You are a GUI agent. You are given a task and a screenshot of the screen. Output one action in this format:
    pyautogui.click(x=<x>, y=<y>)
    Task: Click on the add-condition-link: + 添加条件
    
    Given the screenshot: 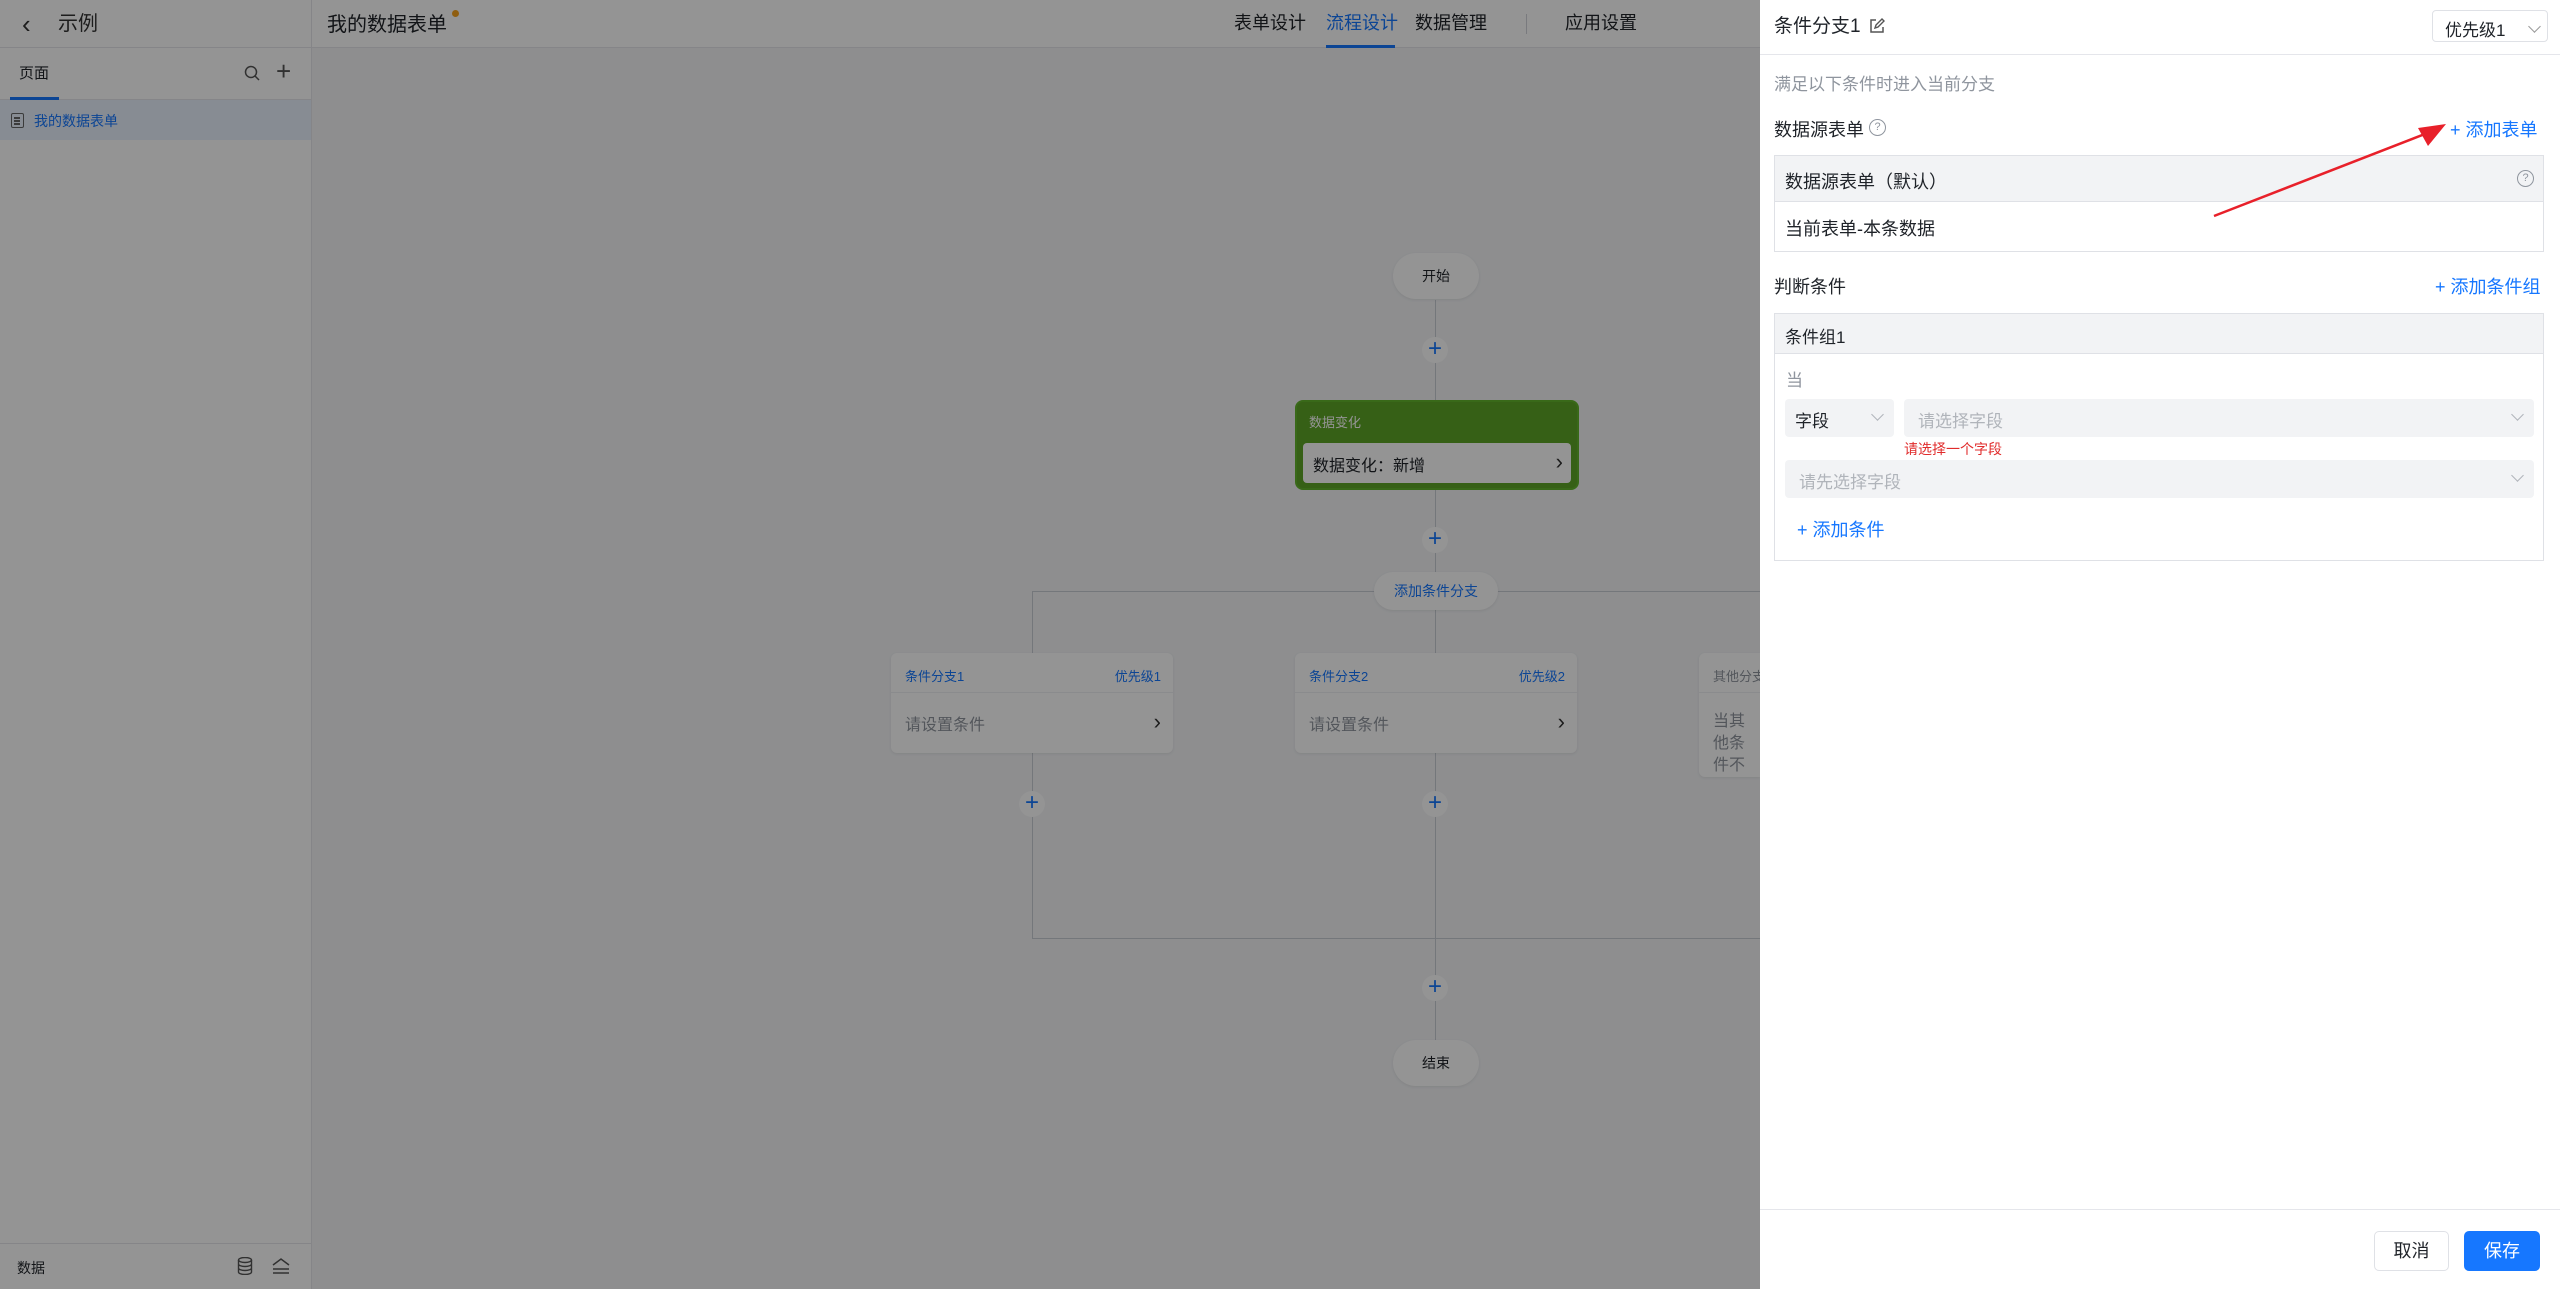 What is the action you would take?
    pyautogui.click(x=1841, y=529)
    